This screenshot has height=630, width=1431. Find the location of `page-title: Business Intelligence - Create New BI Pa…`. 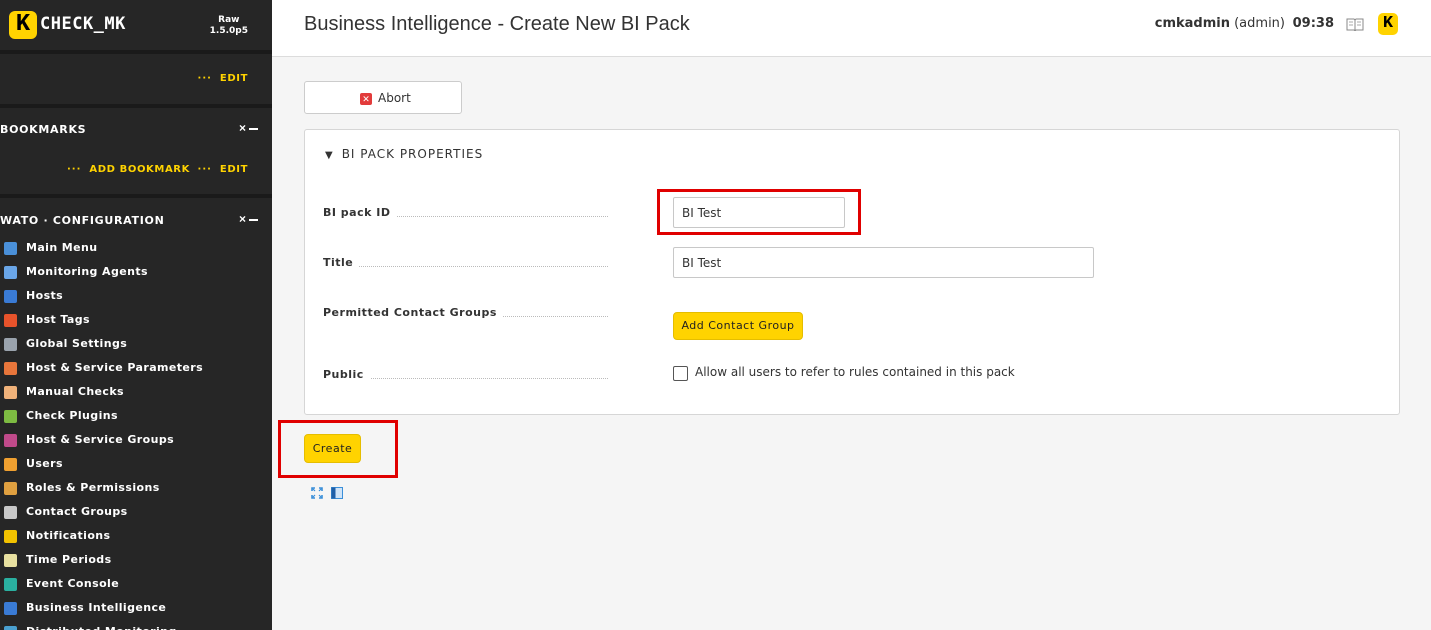

page-title: Business Intelligence - Create New BI Pa… is located at coordinates (497, 24).